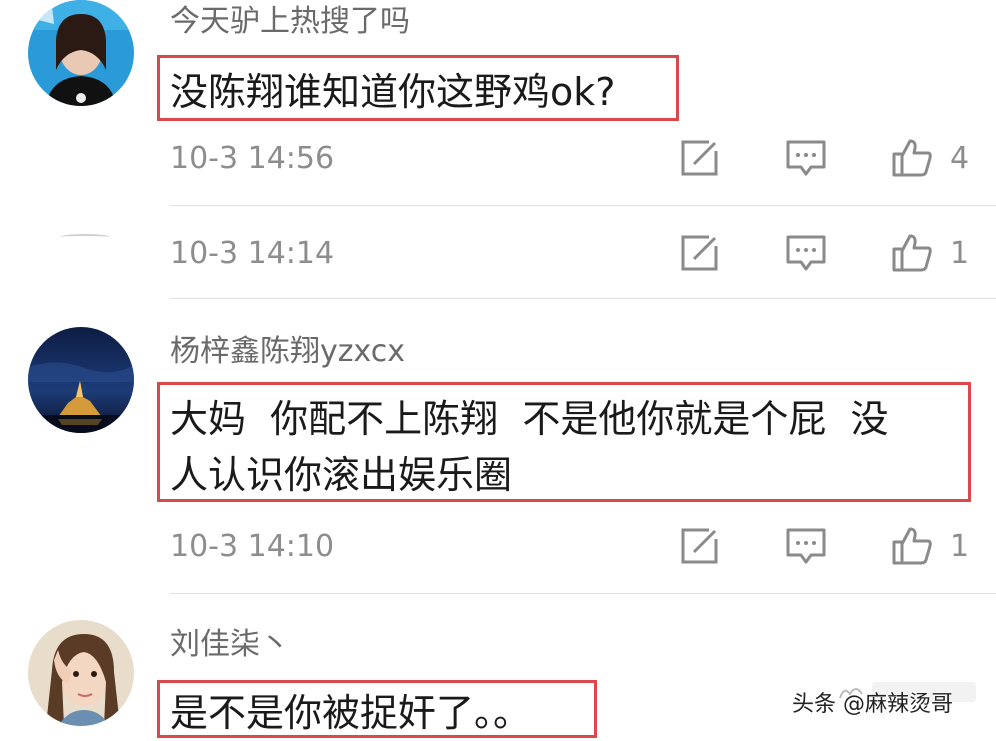 The image size is (996, 741). What do you see at coordinates (498, 548) in the screenshot?
I see `comment-meta-row: 10-3 14:10 1` at bounding box center [498, 548].